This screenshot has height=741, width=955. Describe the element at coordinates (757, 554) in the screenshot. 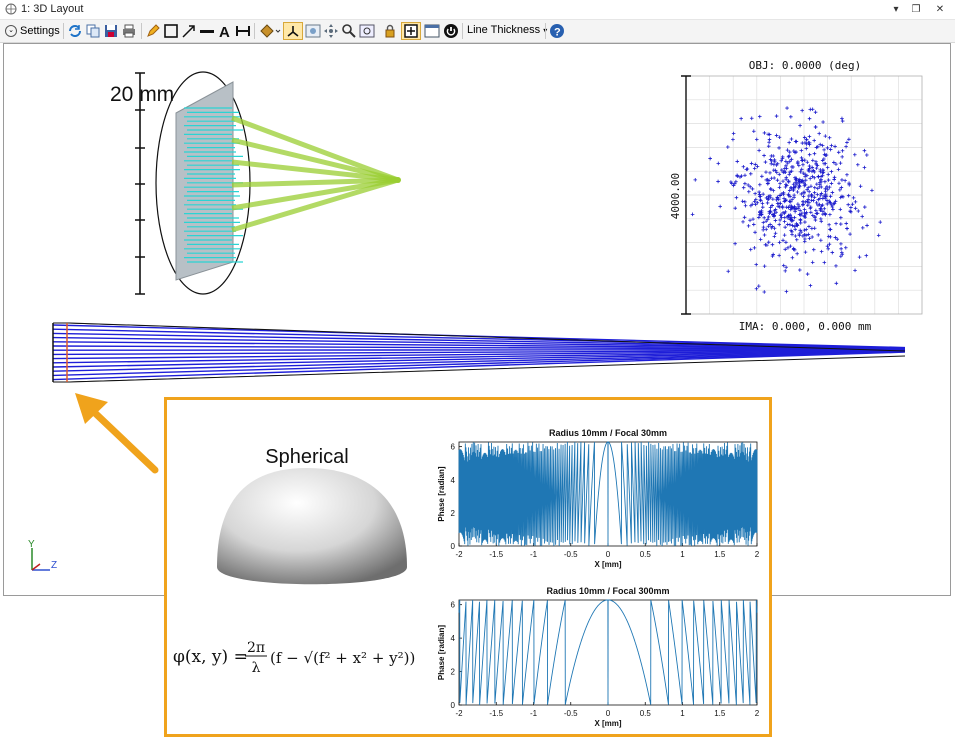

I see `x-tick-label: 2` at that location.